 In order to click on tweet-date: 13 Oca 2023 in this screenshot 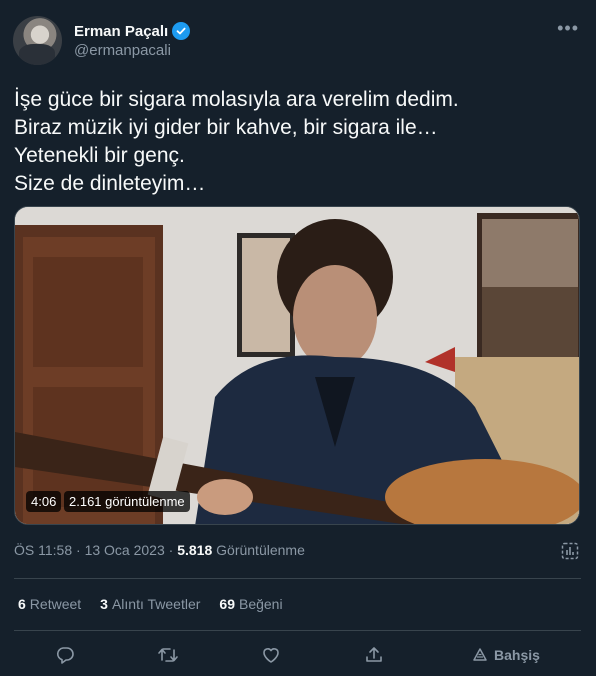, I will do `click(125, 550)`.